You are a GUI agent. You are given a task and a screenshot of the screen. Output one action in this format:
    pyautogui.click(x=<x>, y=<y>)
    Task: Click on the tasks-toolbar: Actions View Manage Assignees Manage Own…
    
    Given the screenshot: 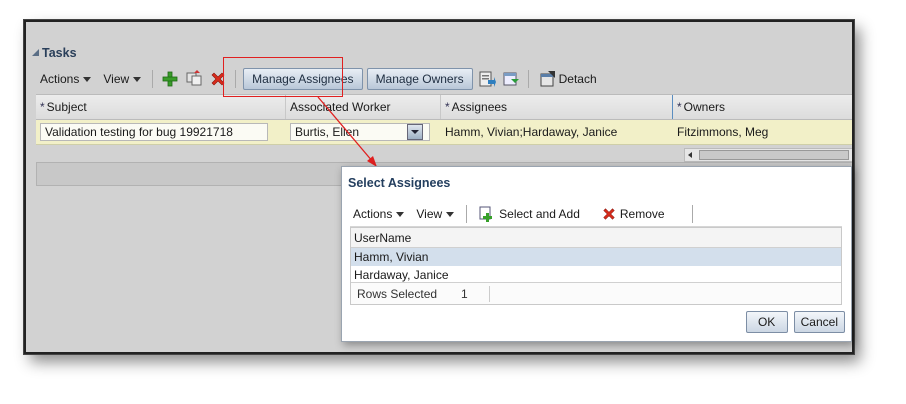 What is the action you would take?
    pyautogui.click(x=444, y=79)
    